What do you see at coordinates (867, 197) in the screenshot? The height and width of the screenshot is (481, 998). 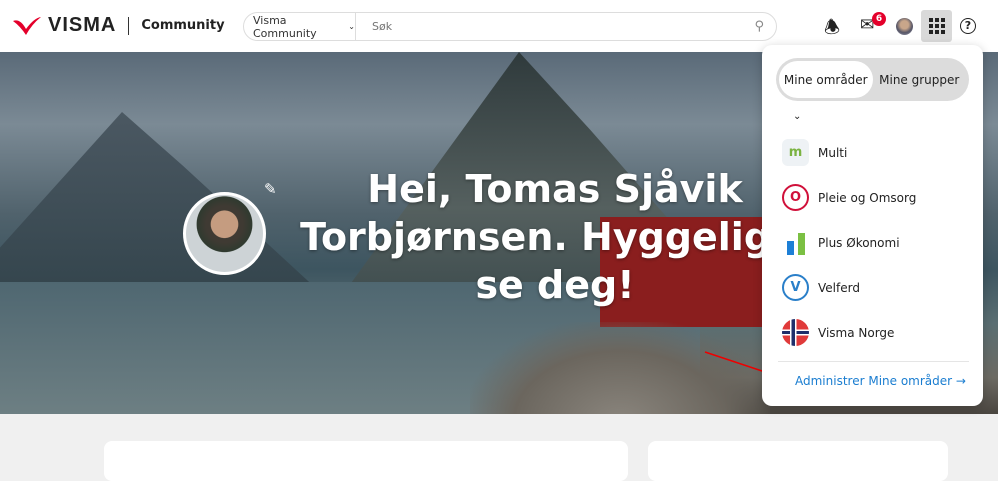 I see `area-label: Pleie og Omsorg` at bounding box center [867, 197].